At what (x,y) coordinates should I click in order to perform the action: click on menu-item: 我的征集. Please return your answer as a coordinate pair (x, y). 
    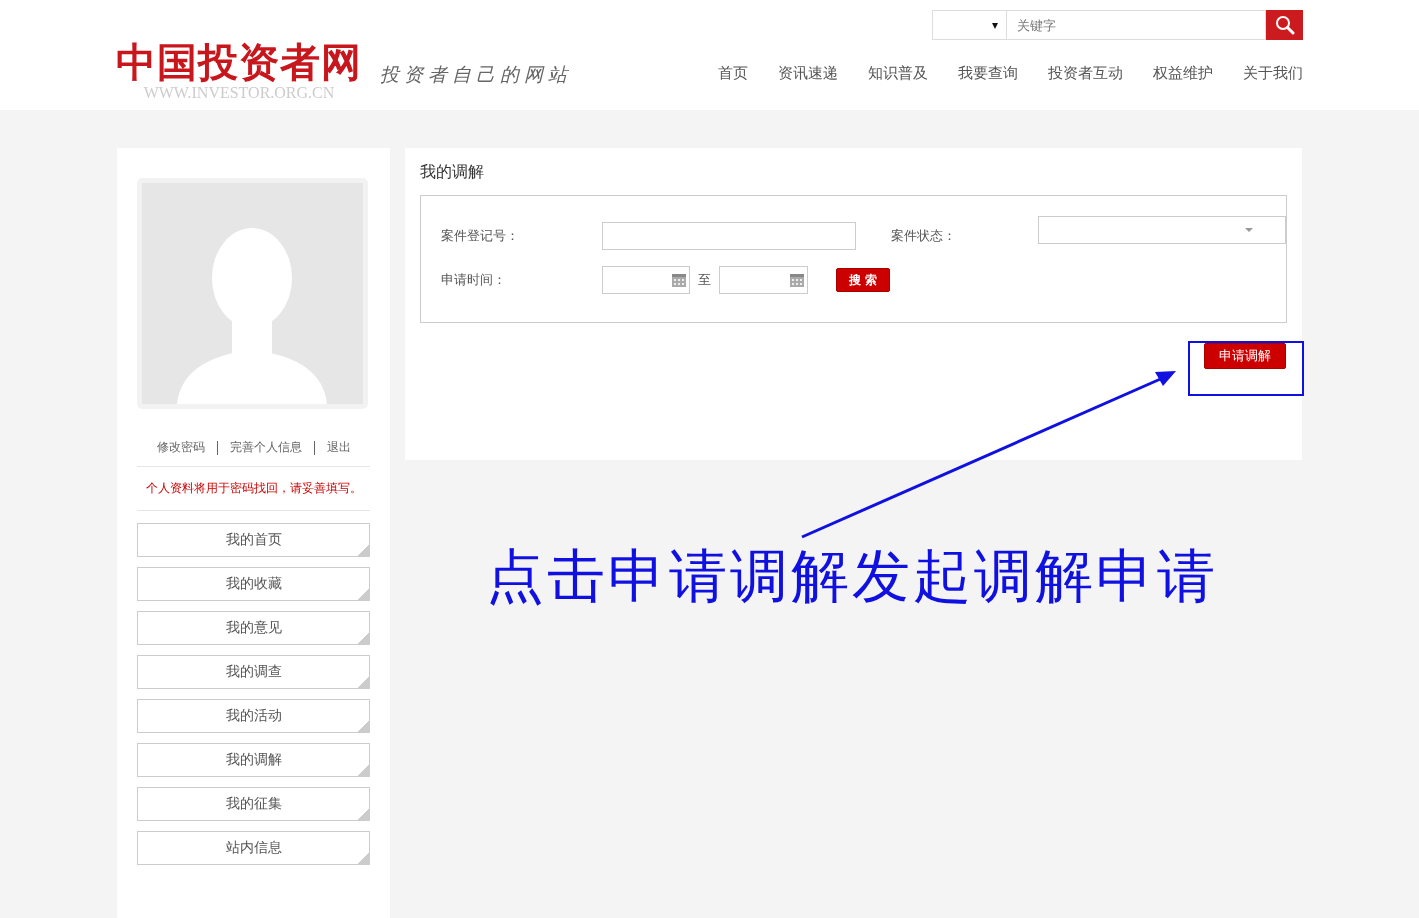
    Looking at the image, I should click on (253, 804).